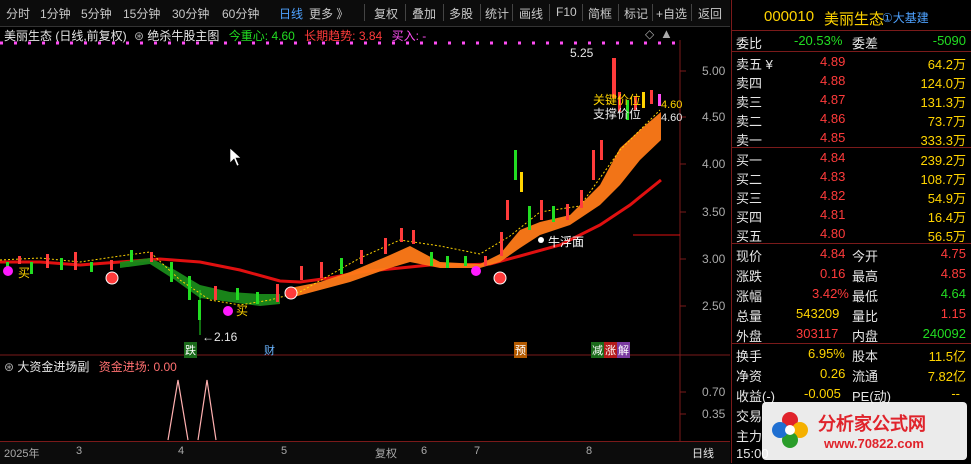 The image size is (971, 464). Describe the element at coordinates (714, 71) in the screenshot. I see `y-tick: 5.00` at that location.